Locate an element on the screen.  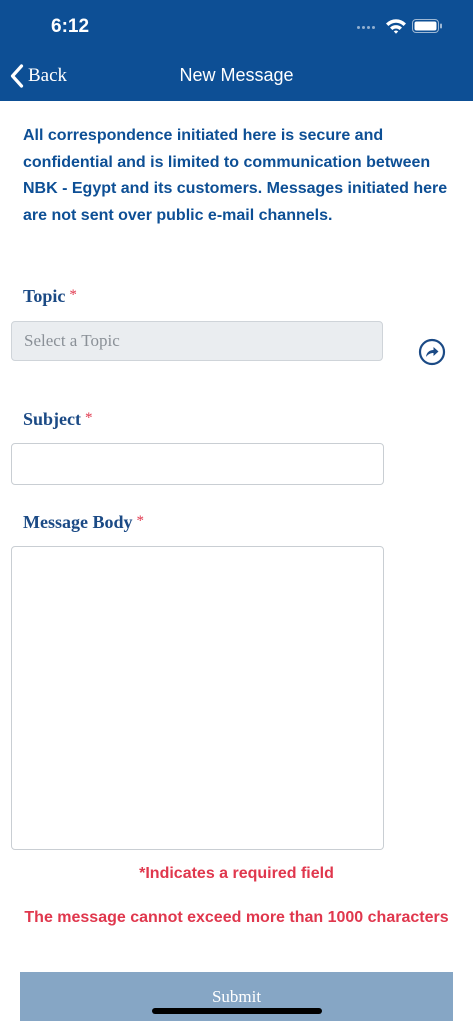
topic-label-text: Topic is located at coordinates (44, 296).